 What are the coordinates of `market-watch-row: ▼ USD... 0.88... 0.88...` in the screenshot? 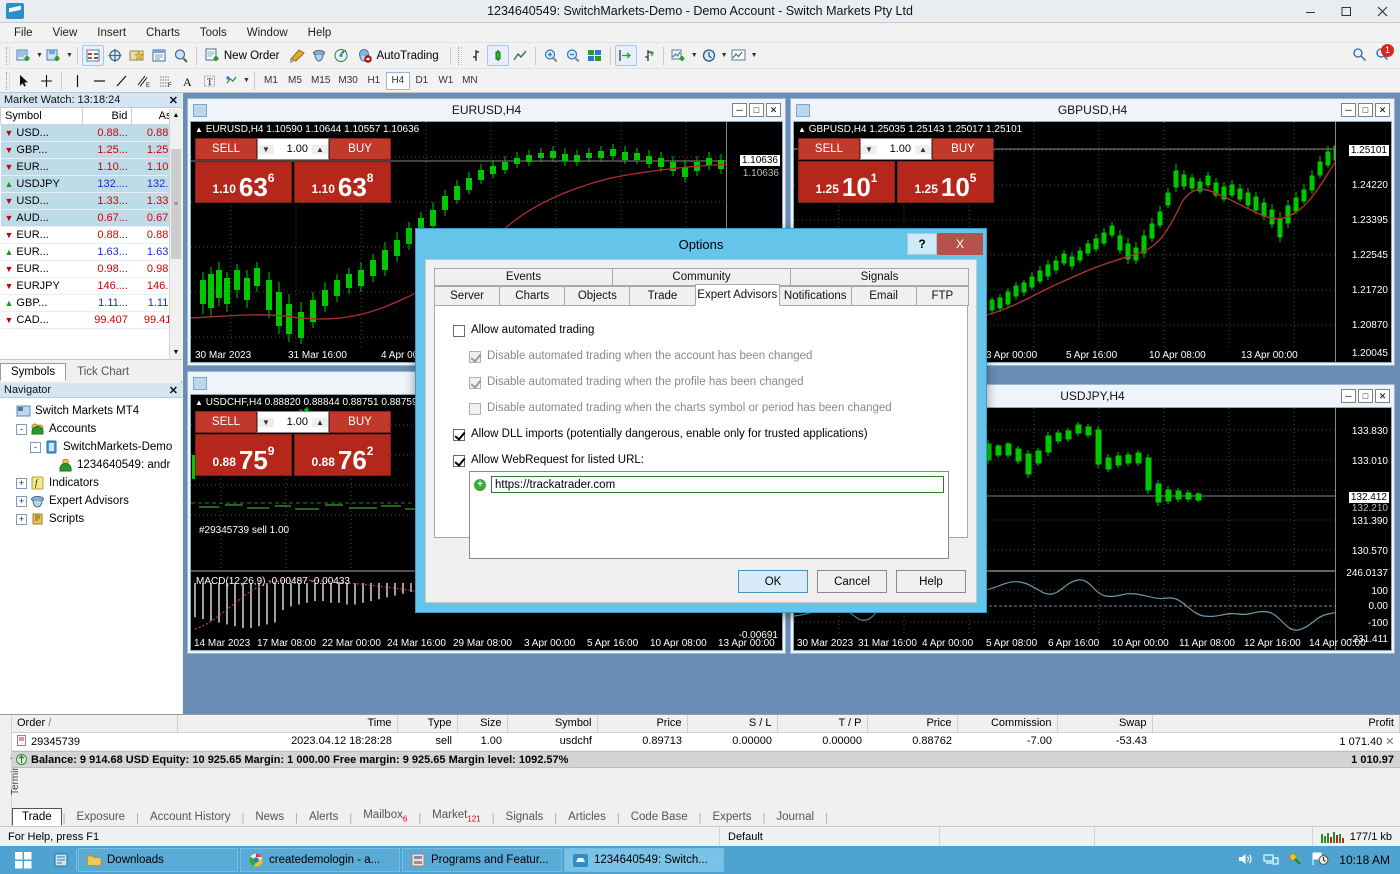 It's located at (91, 133).